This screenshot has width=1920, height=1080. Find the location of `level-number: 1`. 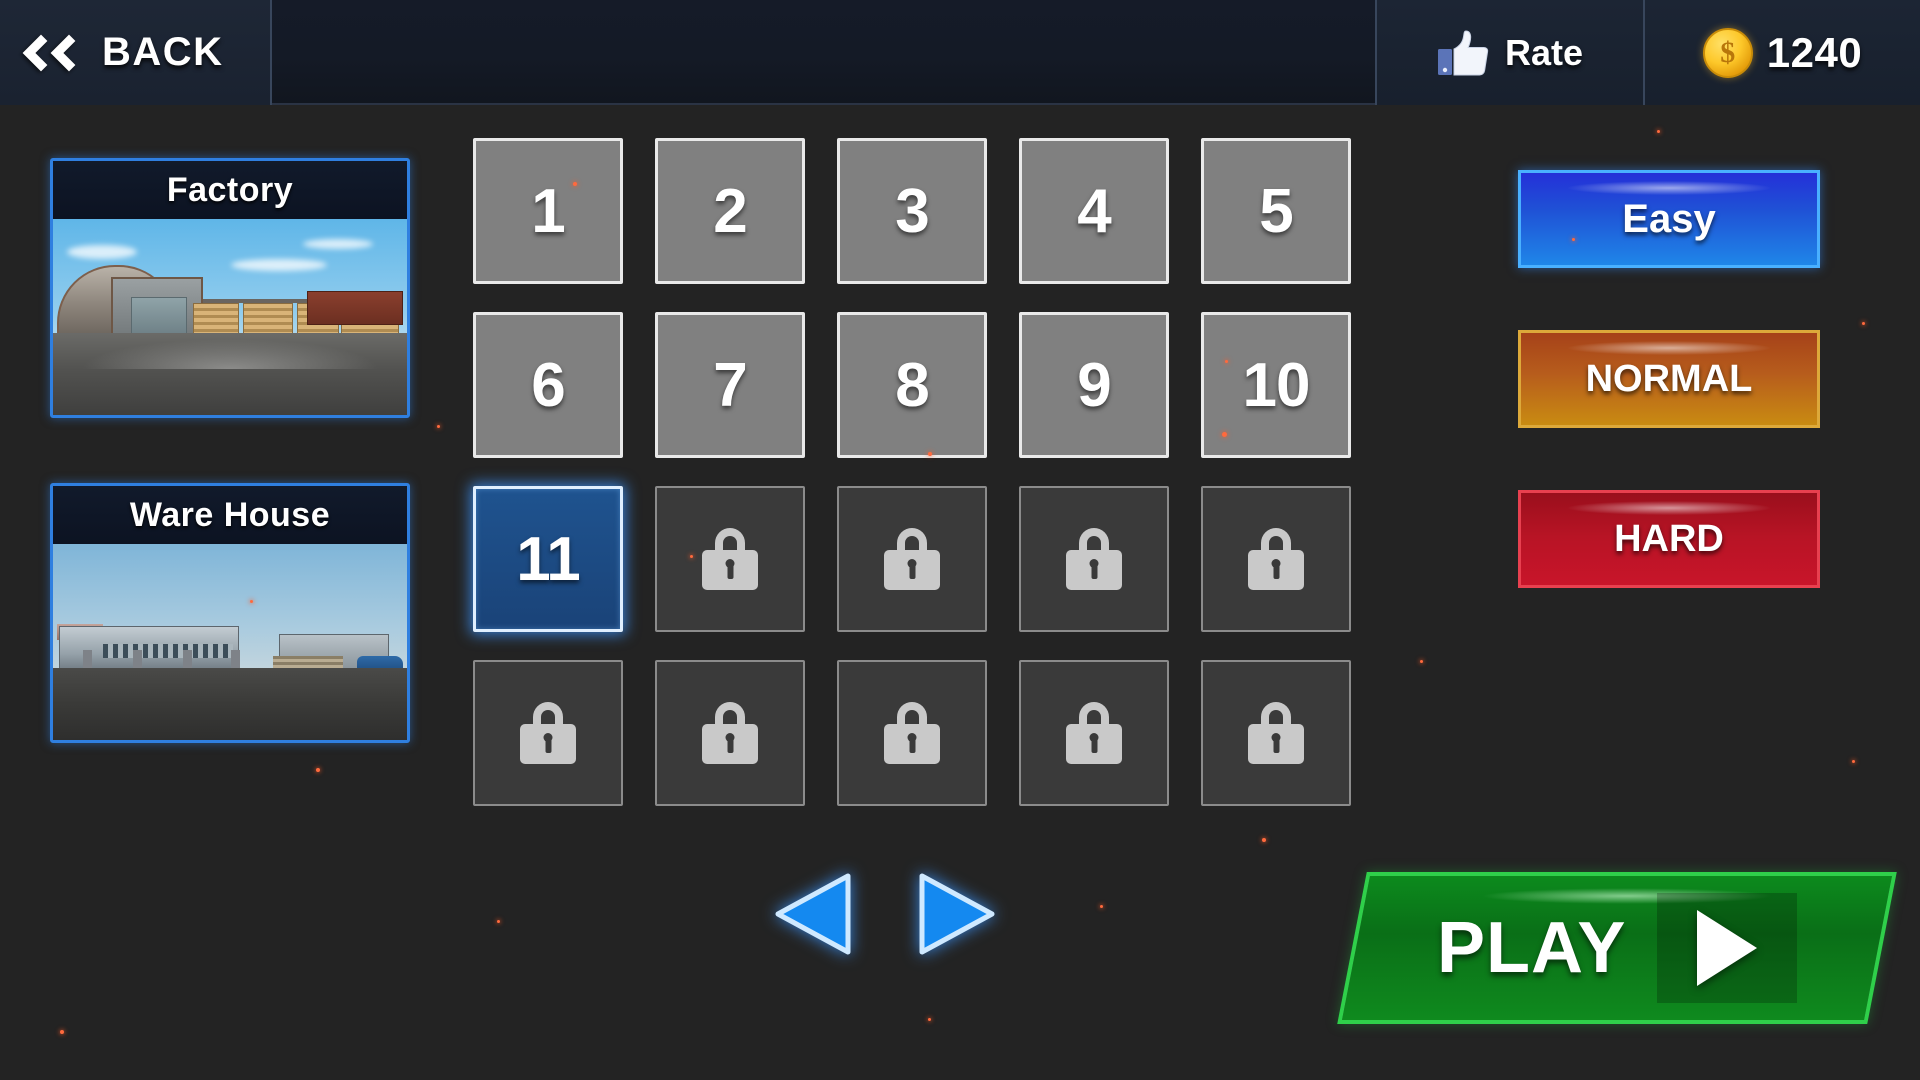

level-number: 1 is located at coordinates (548, 211).